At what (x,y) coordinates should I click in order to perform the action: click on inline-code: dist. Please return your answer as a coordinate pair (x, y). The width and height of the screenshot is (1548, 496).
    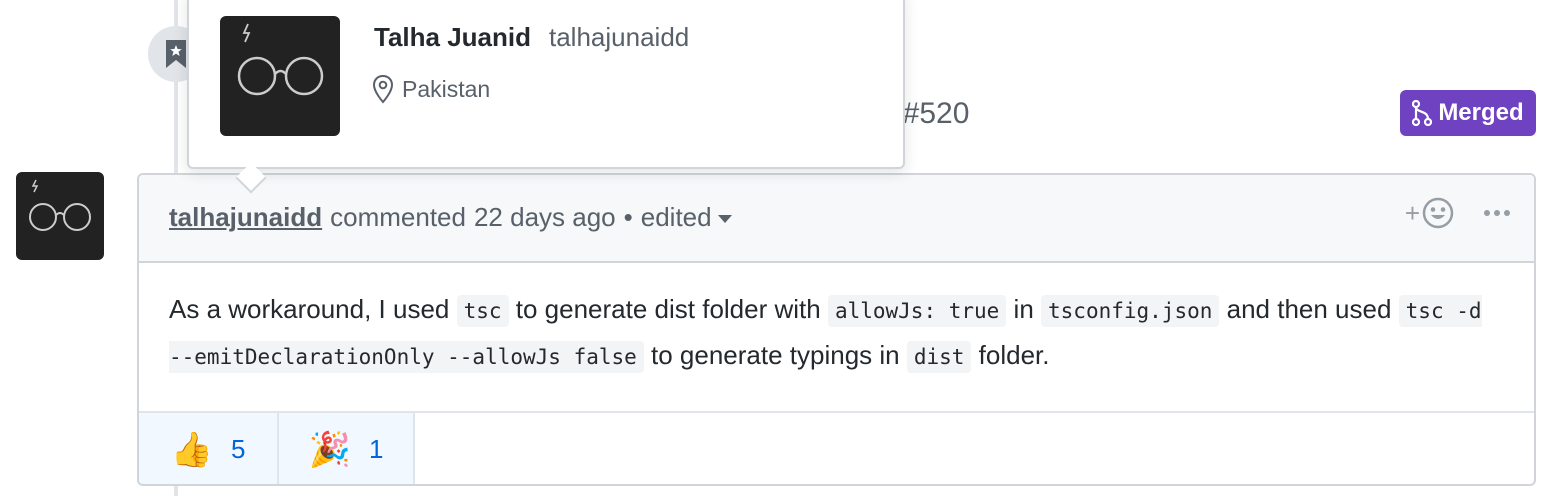
    Looking at the image, I should click on (939, 357).